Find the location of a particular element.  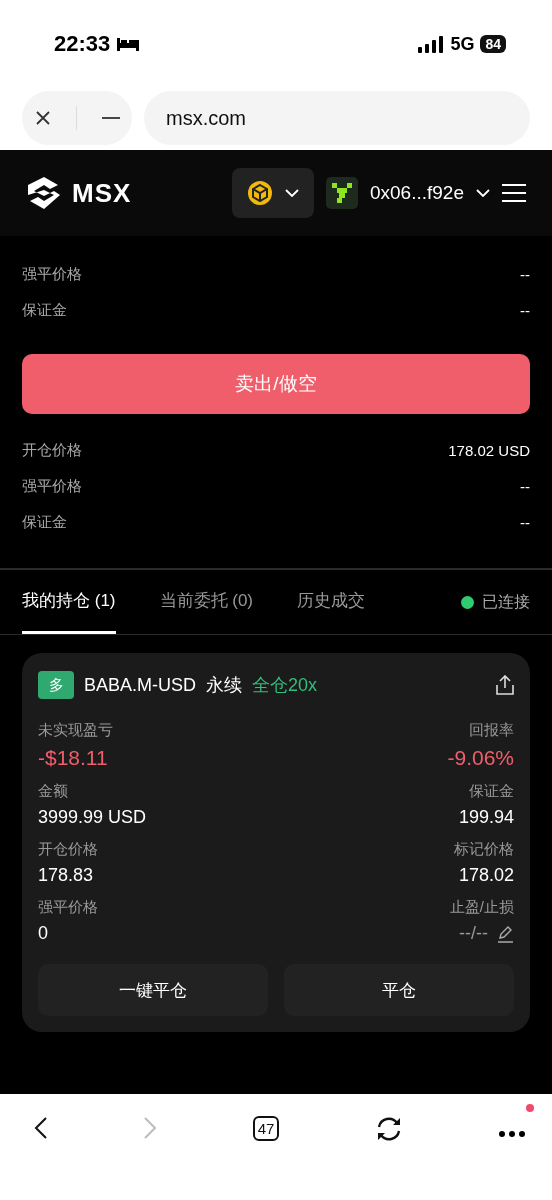

back-icon is located at coordinates (41, 1128).